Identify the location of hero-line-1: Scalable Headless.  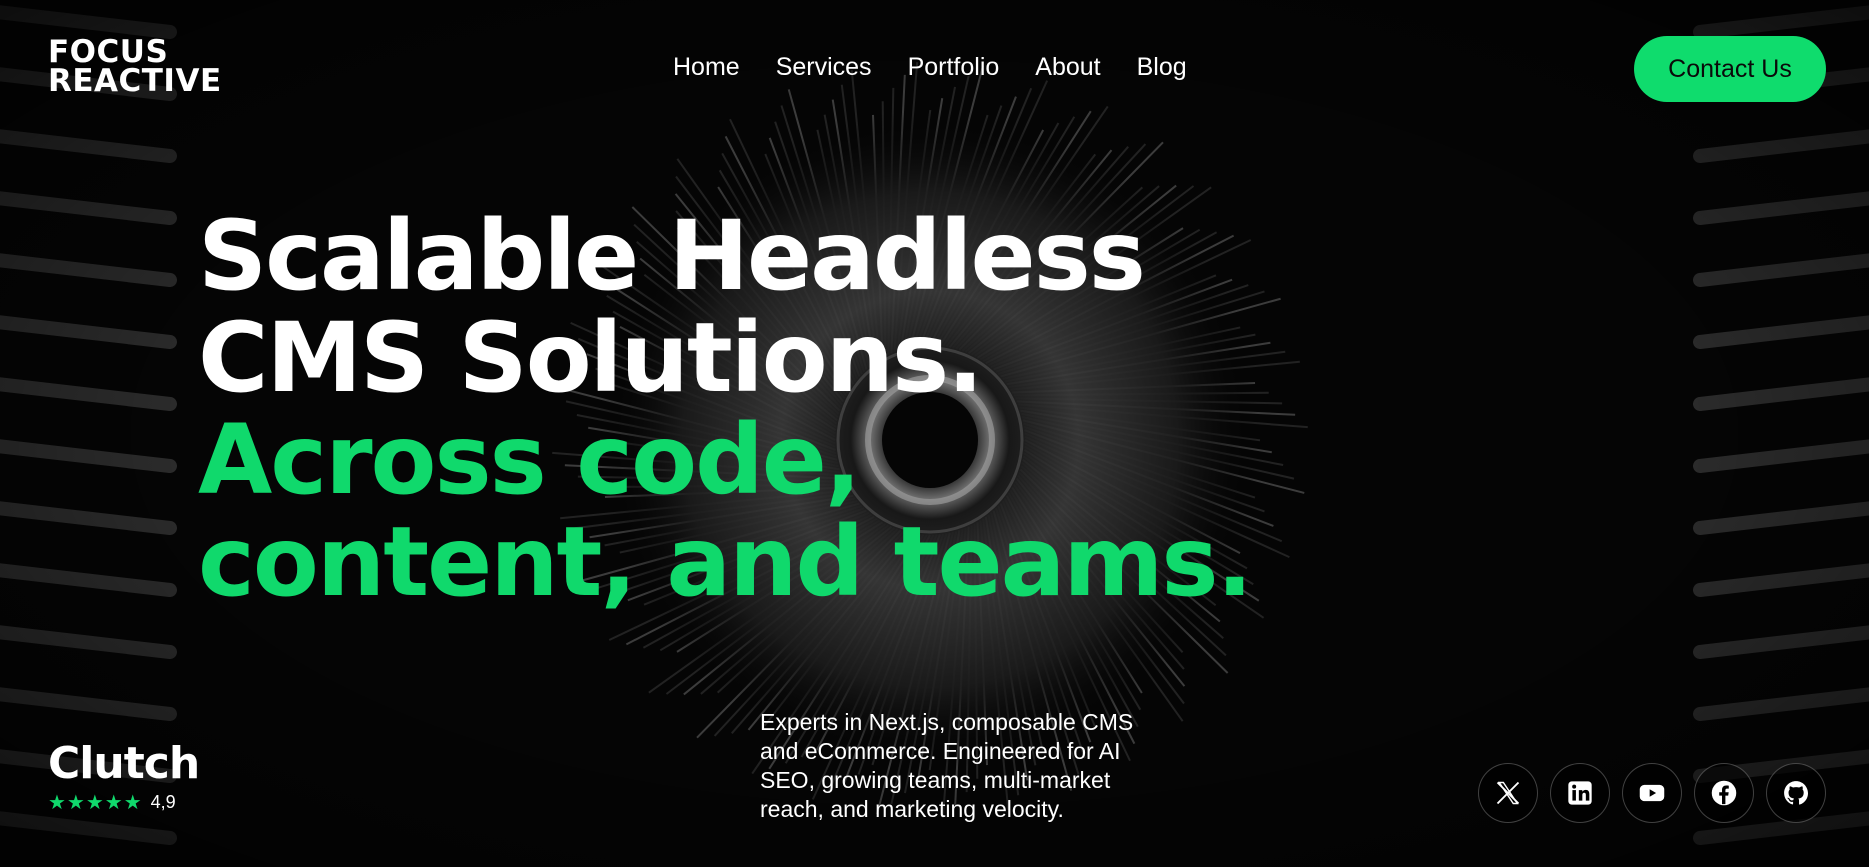
(672, 256).